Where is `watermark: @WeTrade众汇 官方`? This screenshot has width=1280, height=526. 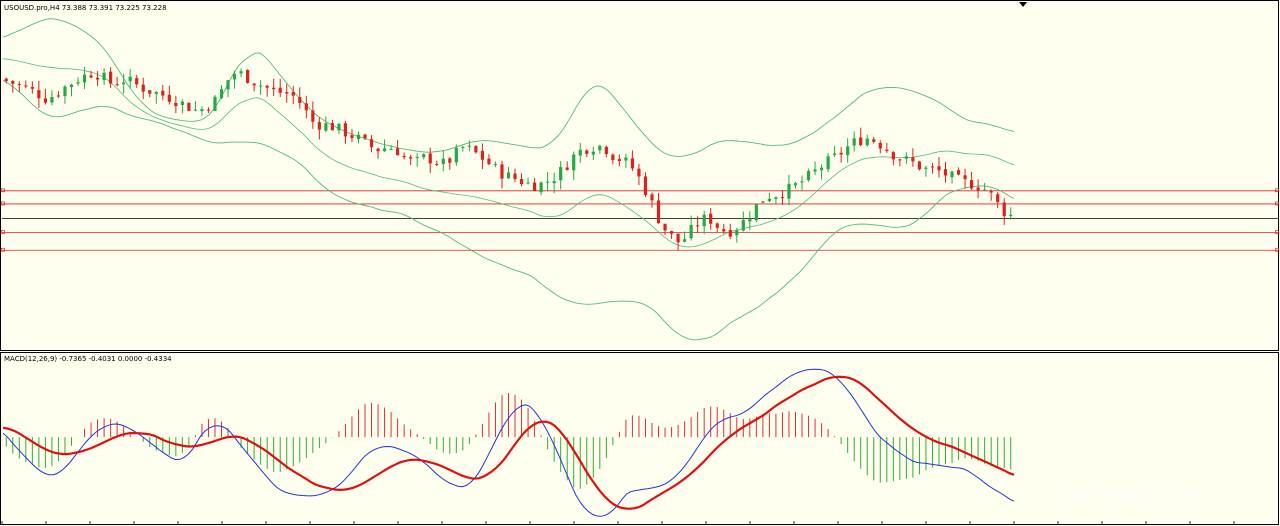
watermark: @WeTrade众汇 官方 is located at coordinates (1134, 495).